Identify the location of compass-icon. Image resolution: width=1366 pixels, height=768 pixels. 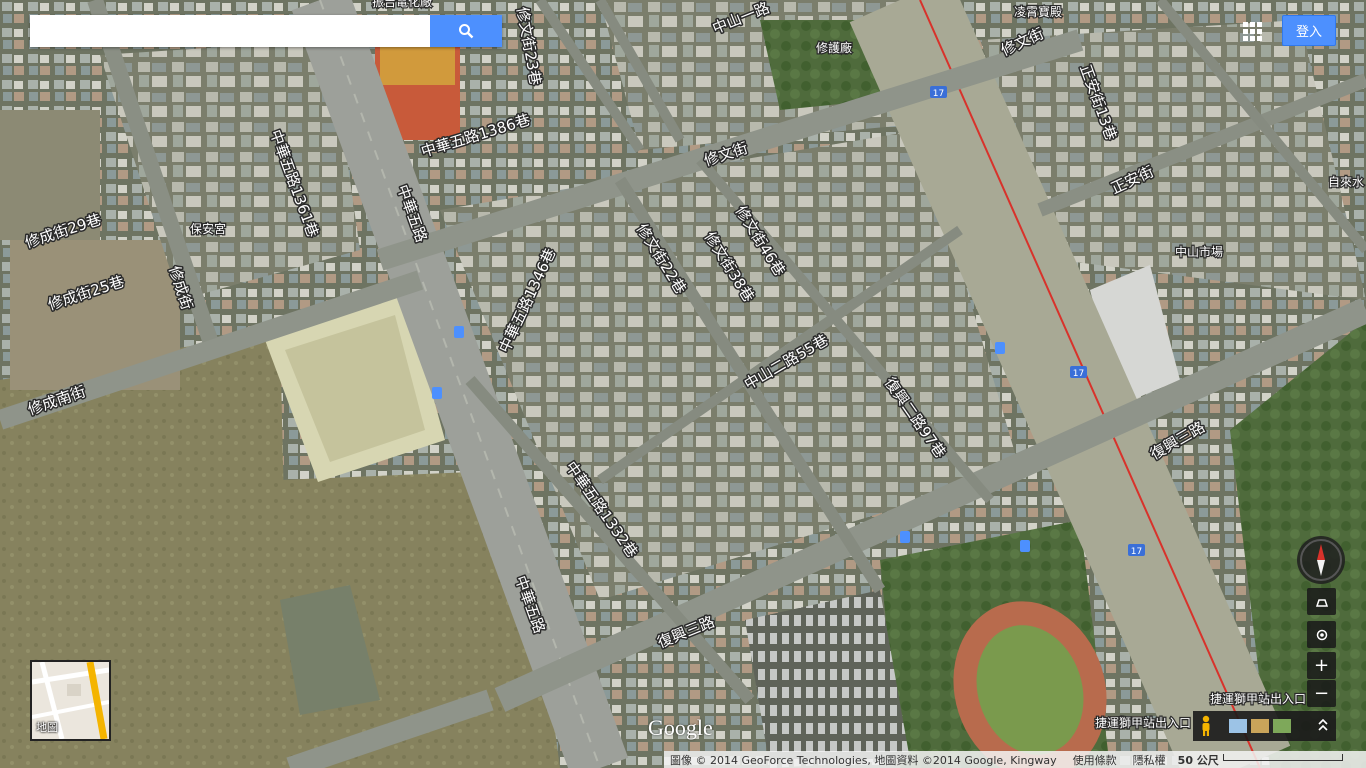
(1321, 560).